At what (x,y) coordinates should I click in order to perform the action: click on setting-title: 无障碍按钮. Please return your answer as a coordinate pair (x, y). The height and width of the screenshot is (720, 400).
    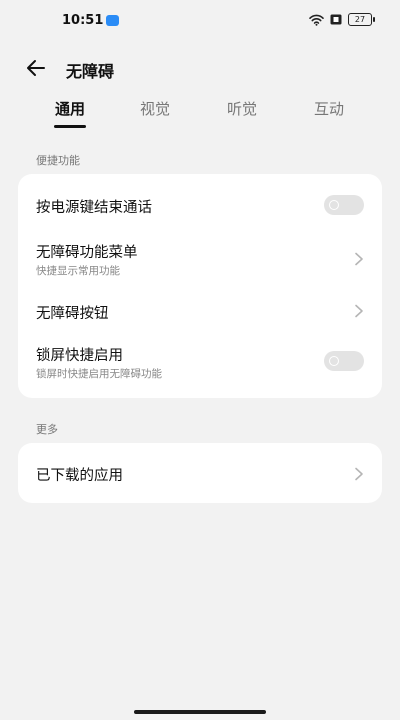
    Looking at the image, I should click on (72, 314).